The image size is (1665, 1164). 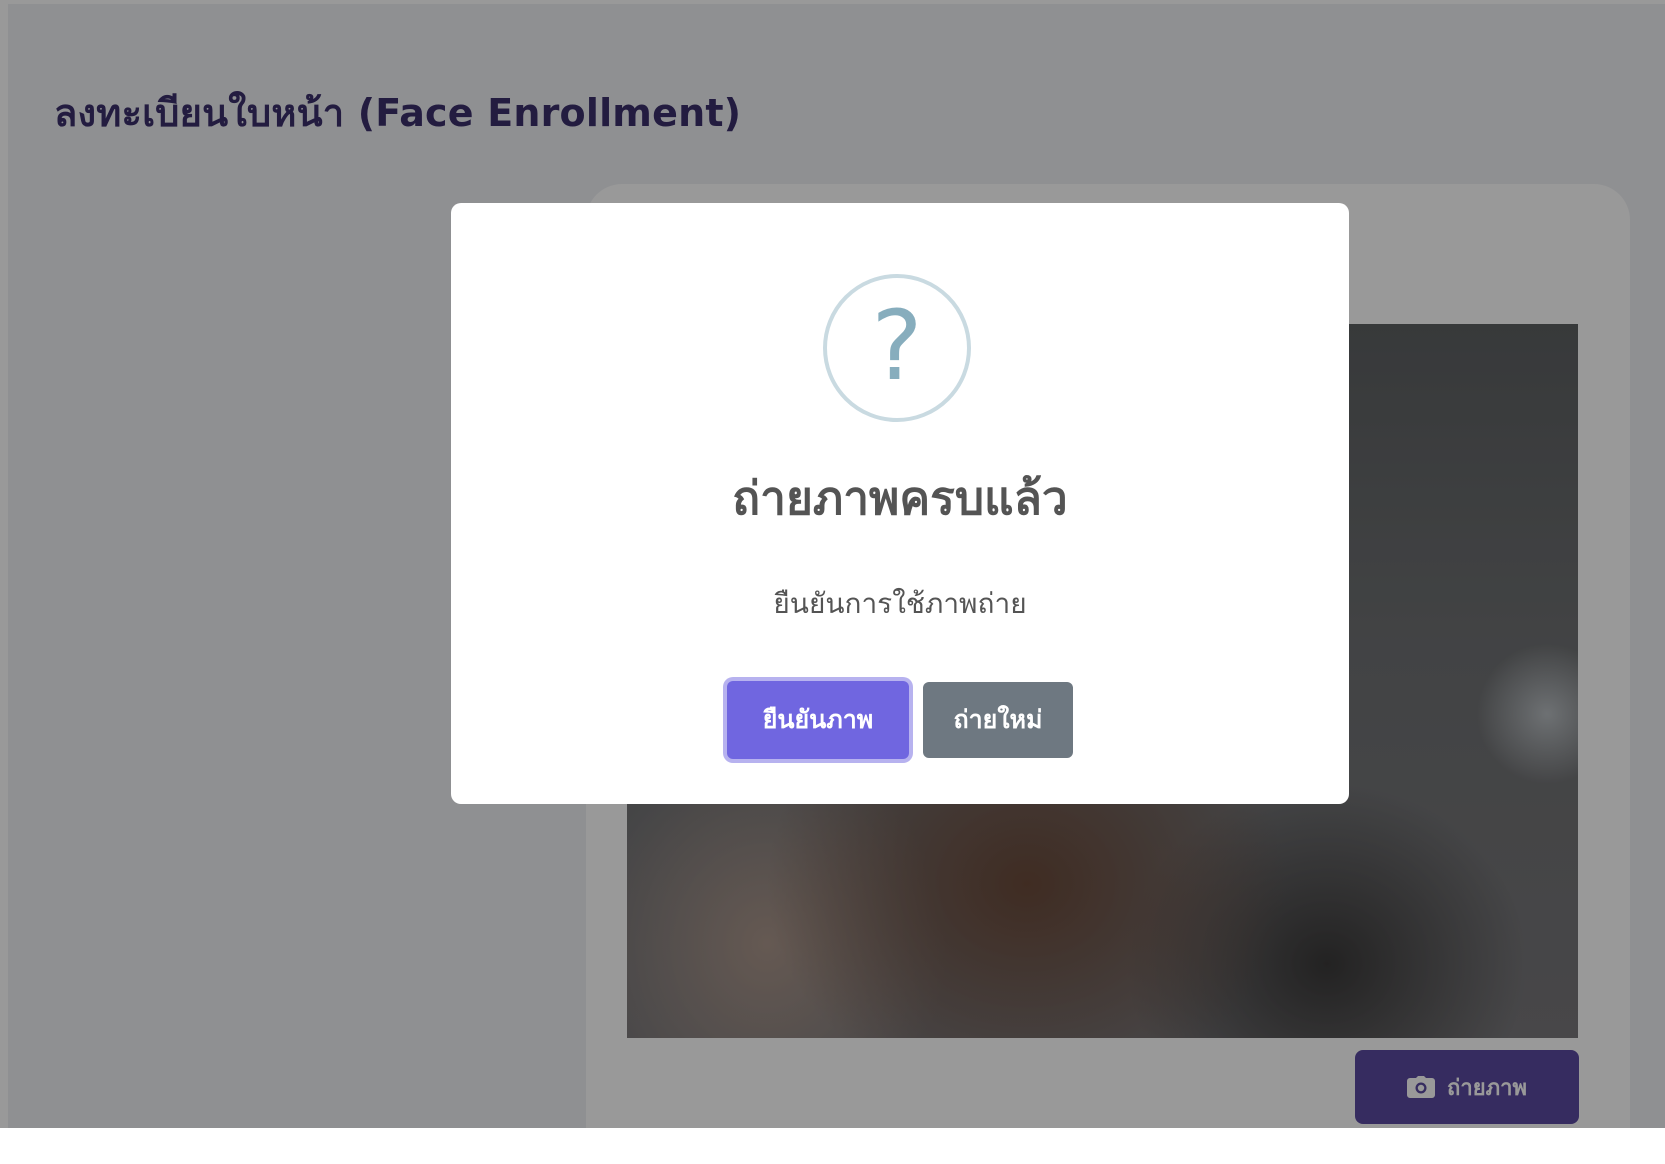 I want to click on question-glyph: ?, so click(x=897, y=346).